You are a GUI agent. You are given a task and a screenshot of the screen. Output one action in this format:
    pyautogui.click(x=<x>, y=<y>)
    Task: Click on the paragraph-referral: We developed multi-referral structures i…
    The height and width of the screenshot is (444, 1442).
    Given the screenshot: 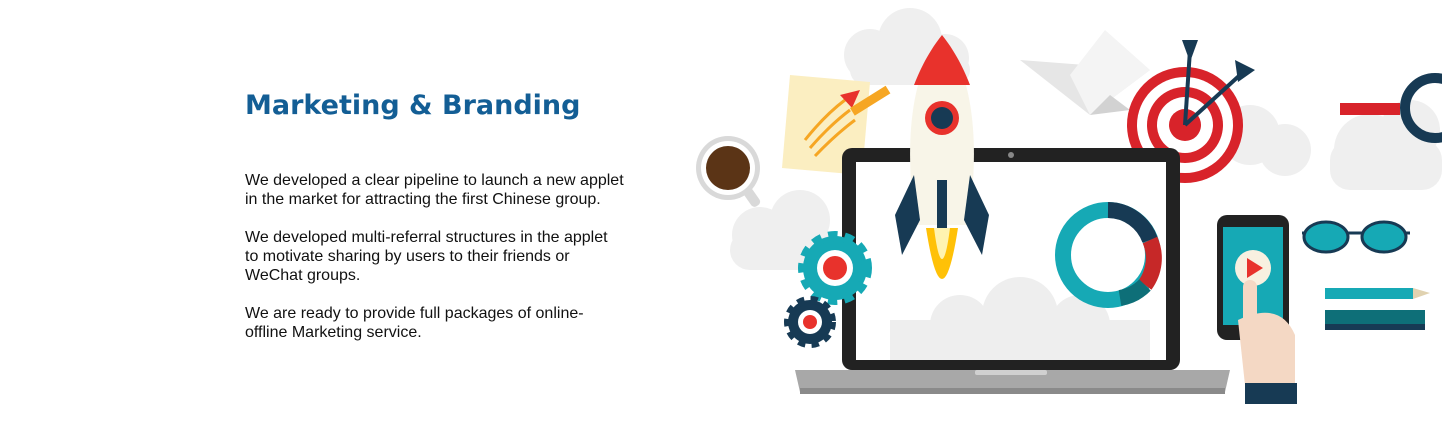 What is the action you would take?
    pyautogui.click(x=426, y=256)
    